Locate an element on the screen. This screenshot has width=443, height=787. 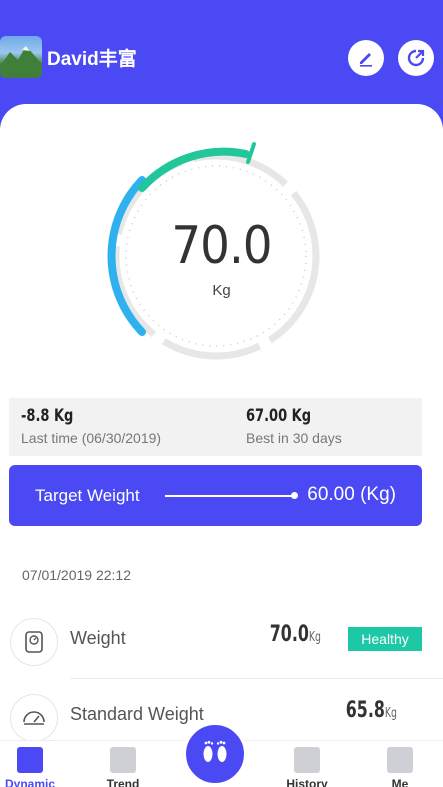
username: David丰富 is located at coordinates (92, 59).